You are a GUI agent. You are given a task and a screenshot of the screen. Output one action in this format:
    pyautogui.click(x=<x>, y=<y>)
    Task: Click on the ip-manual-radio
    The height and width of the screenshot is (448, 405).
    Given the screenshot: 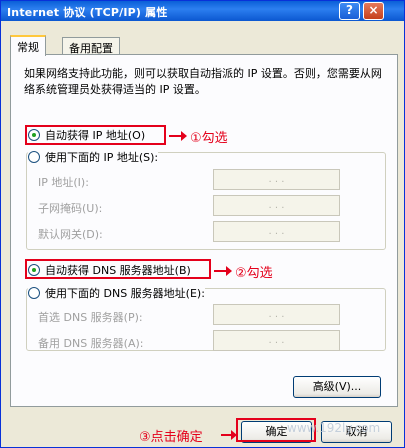 What is the action you would take?
    pyautogui.click(x=34, y=157)
    